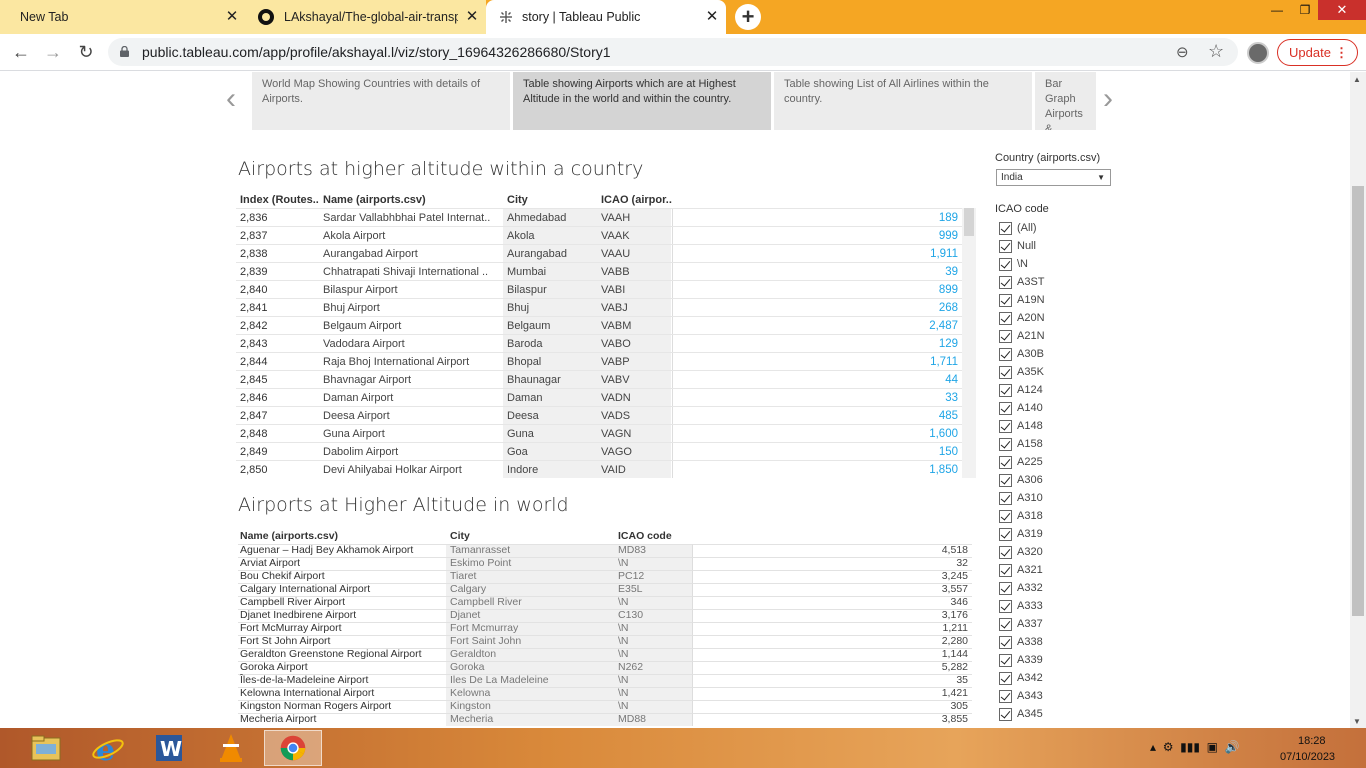 This screenshot has height=768, width=1366. Describe the element at coordinates (1317, 52) in the screenshot. I see `update-button: Update ⋮` at that location.